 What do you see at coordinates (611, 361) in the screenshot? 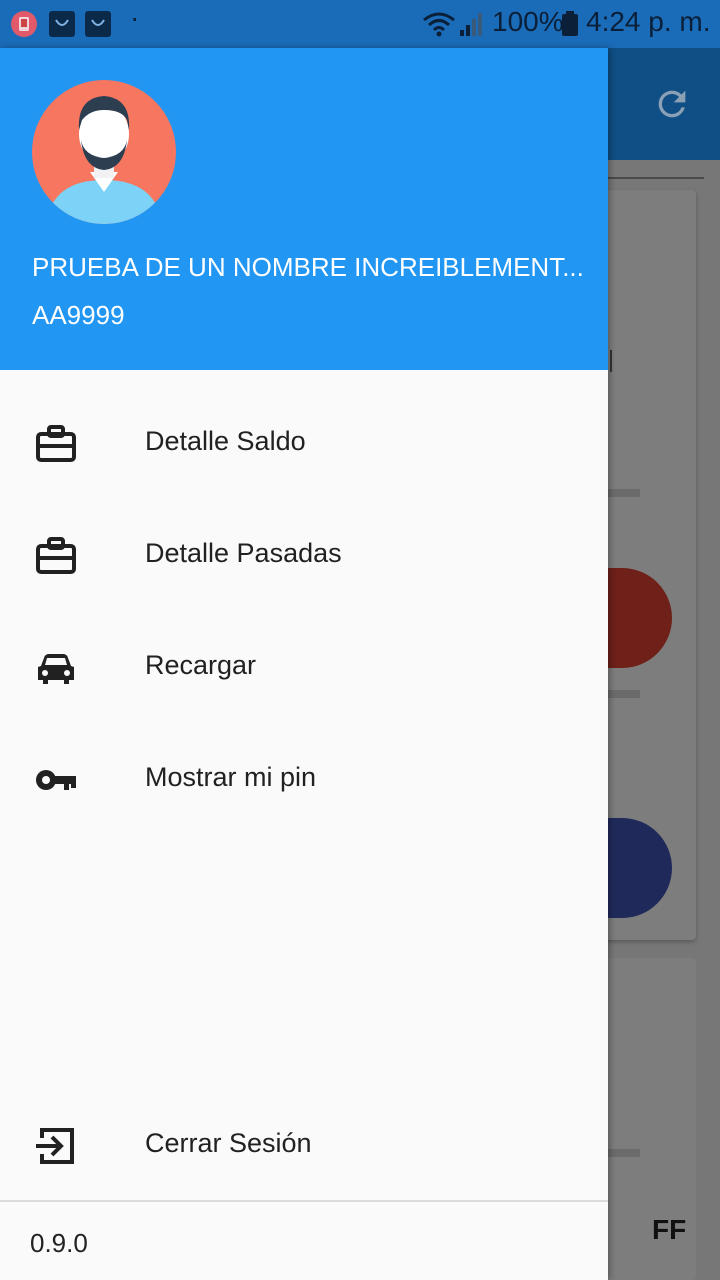
I see `background-mark` at bounding box center [611, 361].